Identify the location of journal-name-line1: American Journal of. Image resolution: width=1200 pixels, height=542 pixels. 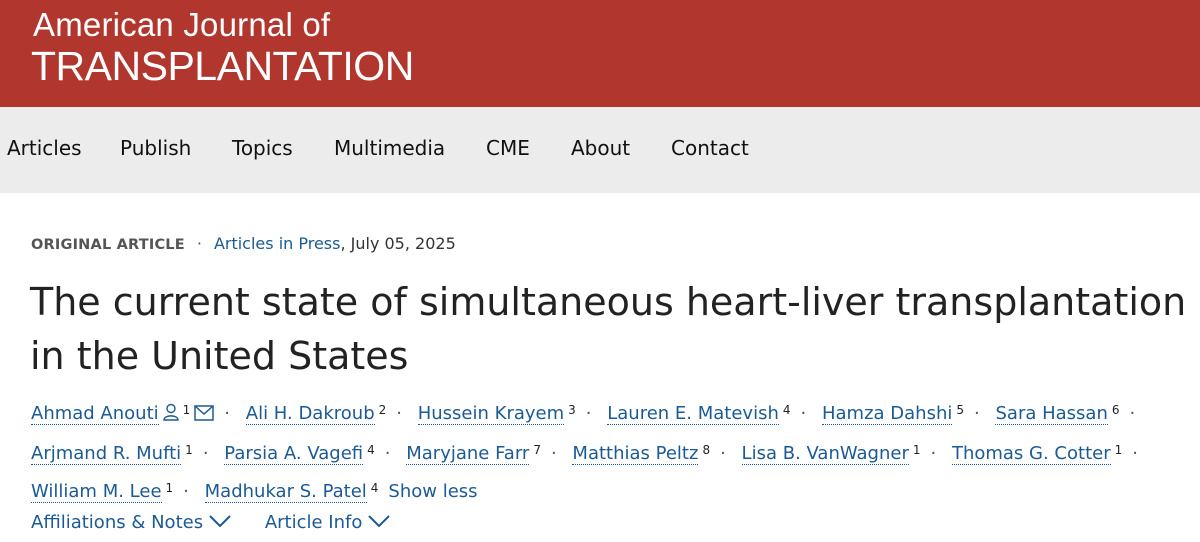
(182, 24).